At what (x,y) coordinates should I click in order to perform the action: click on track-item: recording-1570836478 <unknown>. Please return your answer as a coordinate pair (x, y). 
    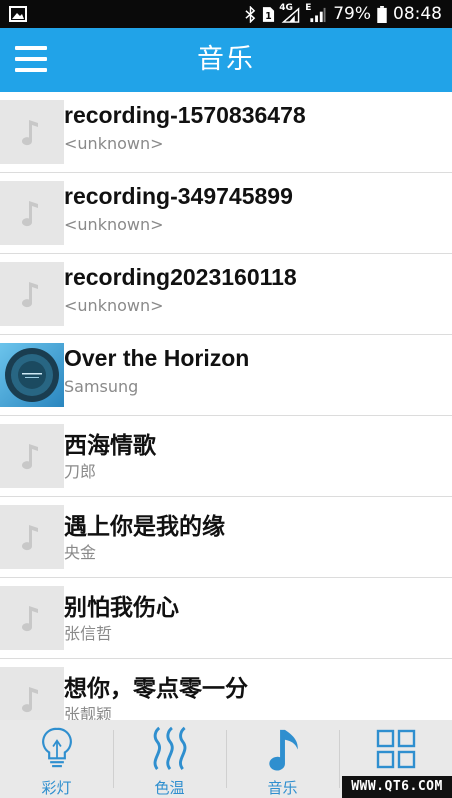
    Looking at the image, I should click on (226, 132).